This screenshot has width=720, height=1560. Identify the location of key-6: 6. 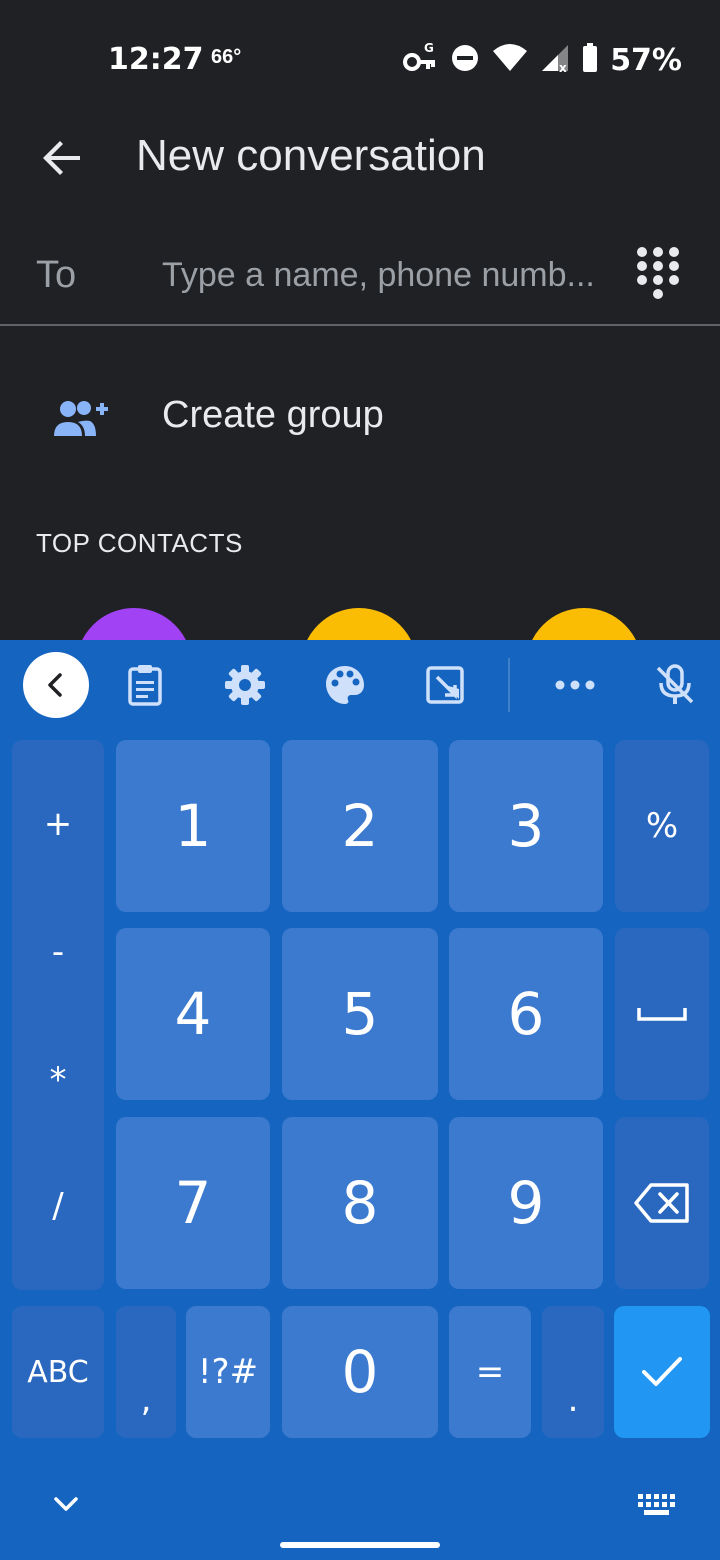
(526, 1014).